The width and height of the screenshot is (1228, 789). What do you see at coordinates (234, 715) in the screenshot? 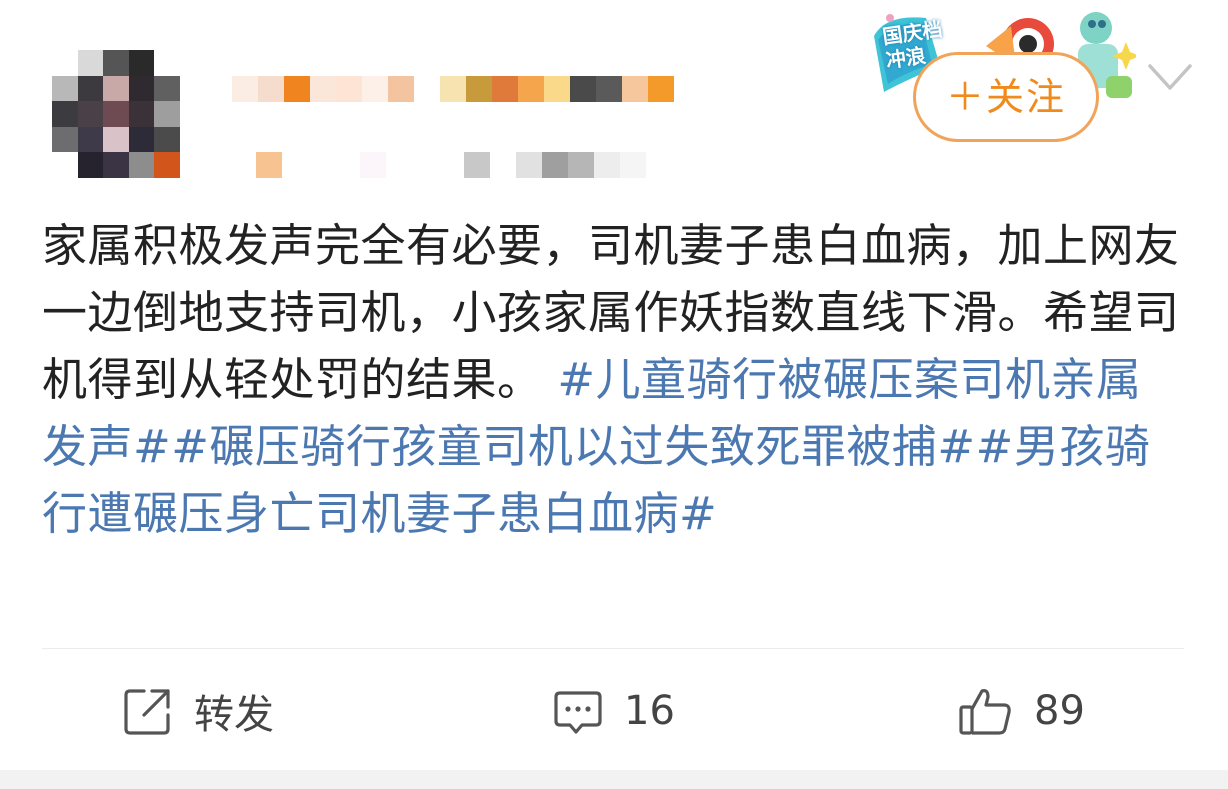
I see `repost-label: 转发` at bounding box center [234, 715].